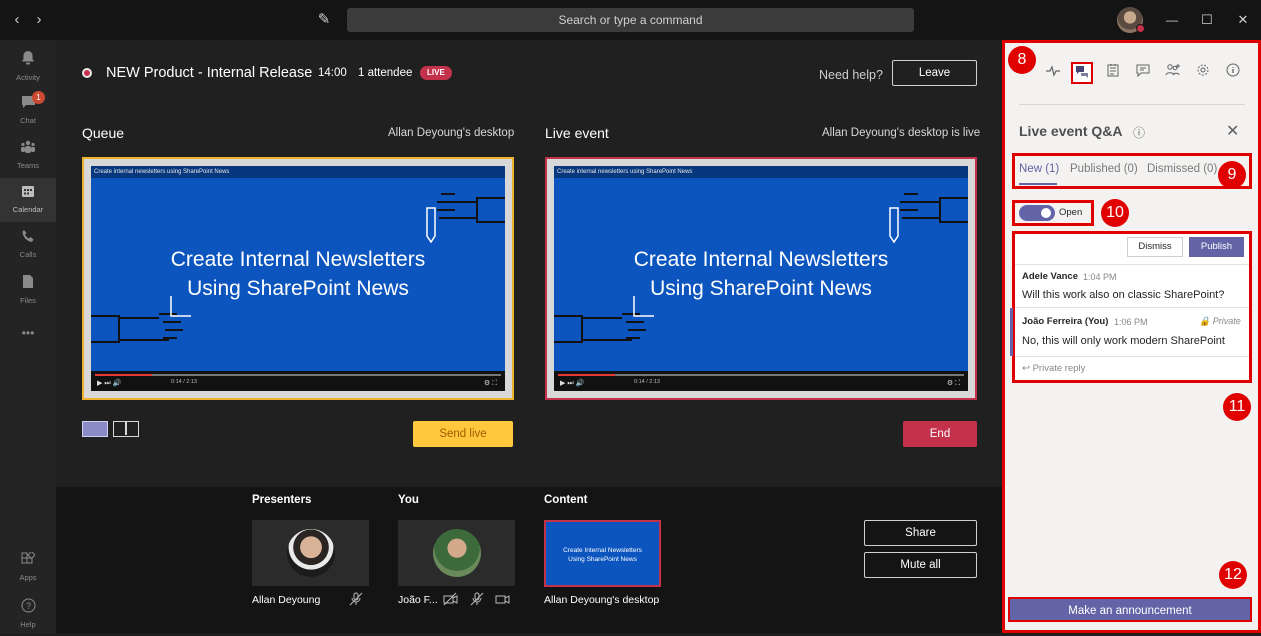  Describe the element at coordinates (920, 565) in the screenshot. I see `mute-all-button: Mute all` at that location.